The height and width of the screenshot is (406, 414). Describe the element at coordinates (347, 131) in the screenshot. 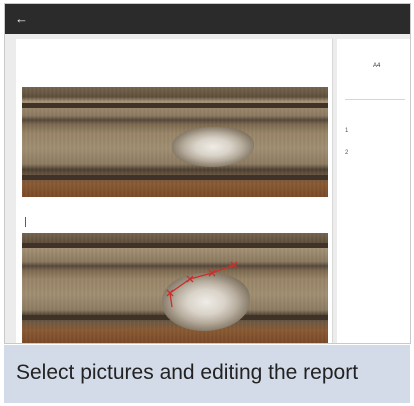

I see `image-list-index: 1` at that location.